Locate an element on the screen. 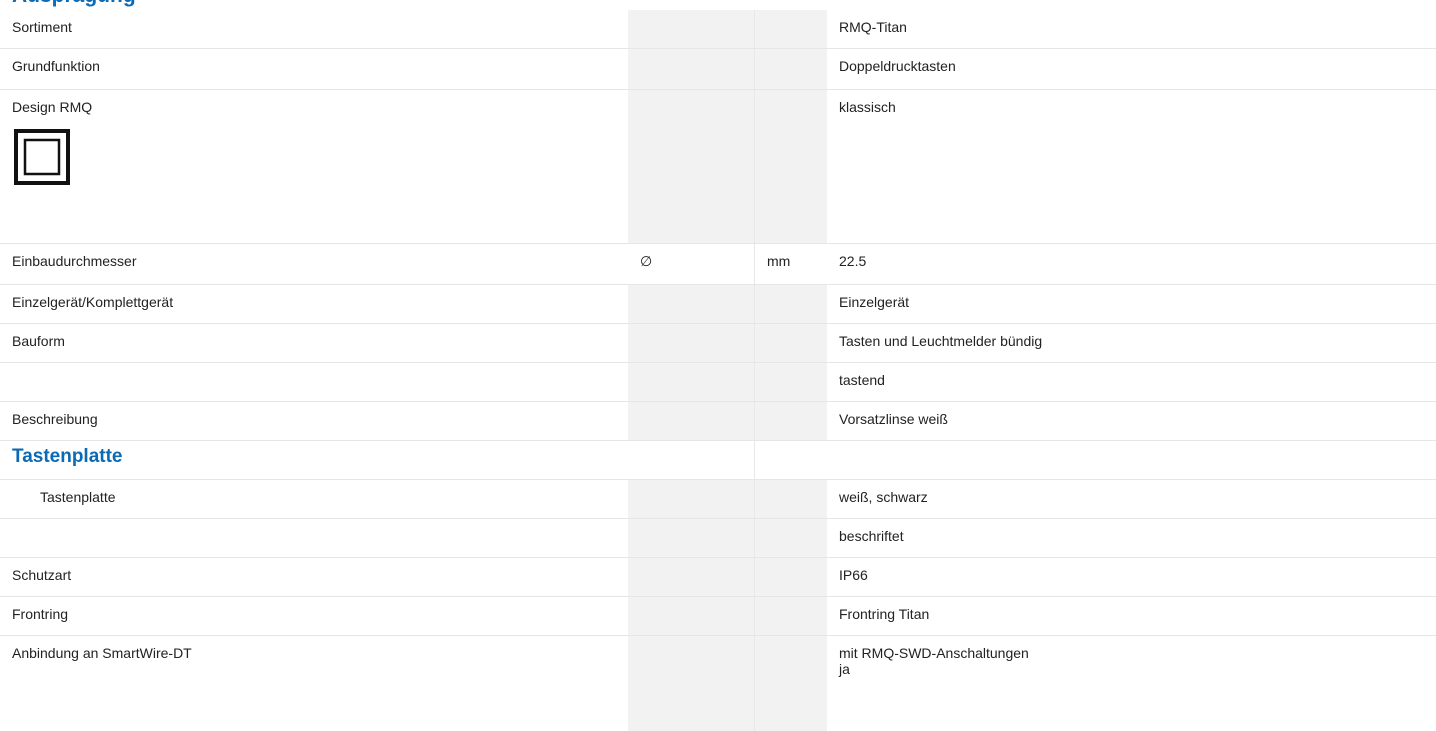 This screenshot has height=731, width=1436. table-row: Tastenplatte weiß, schwarz is located at coordinates (718, 499).